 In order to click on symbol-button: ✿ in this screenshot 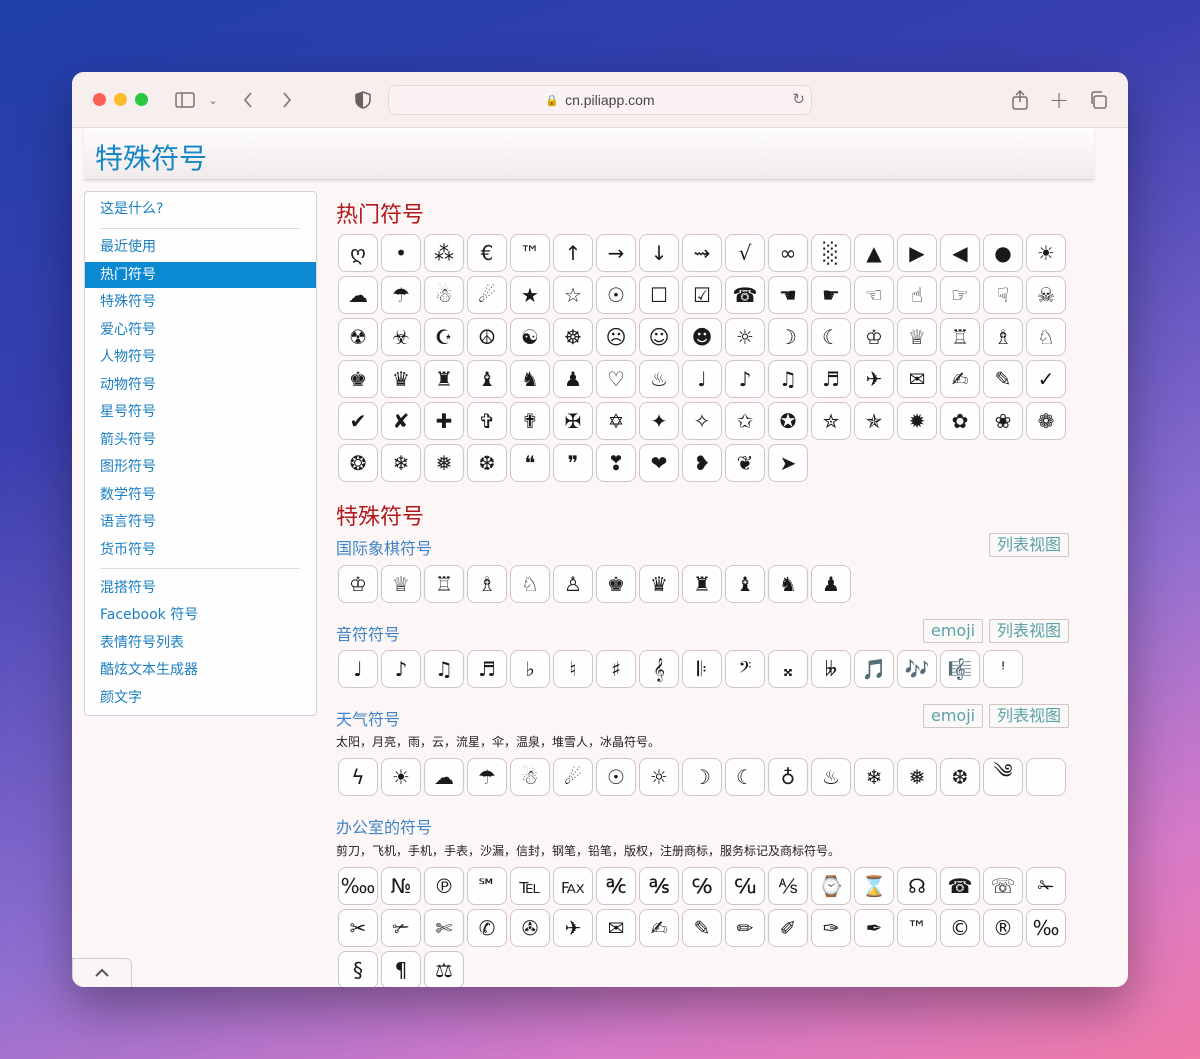, I will do `click(960, 421)`.